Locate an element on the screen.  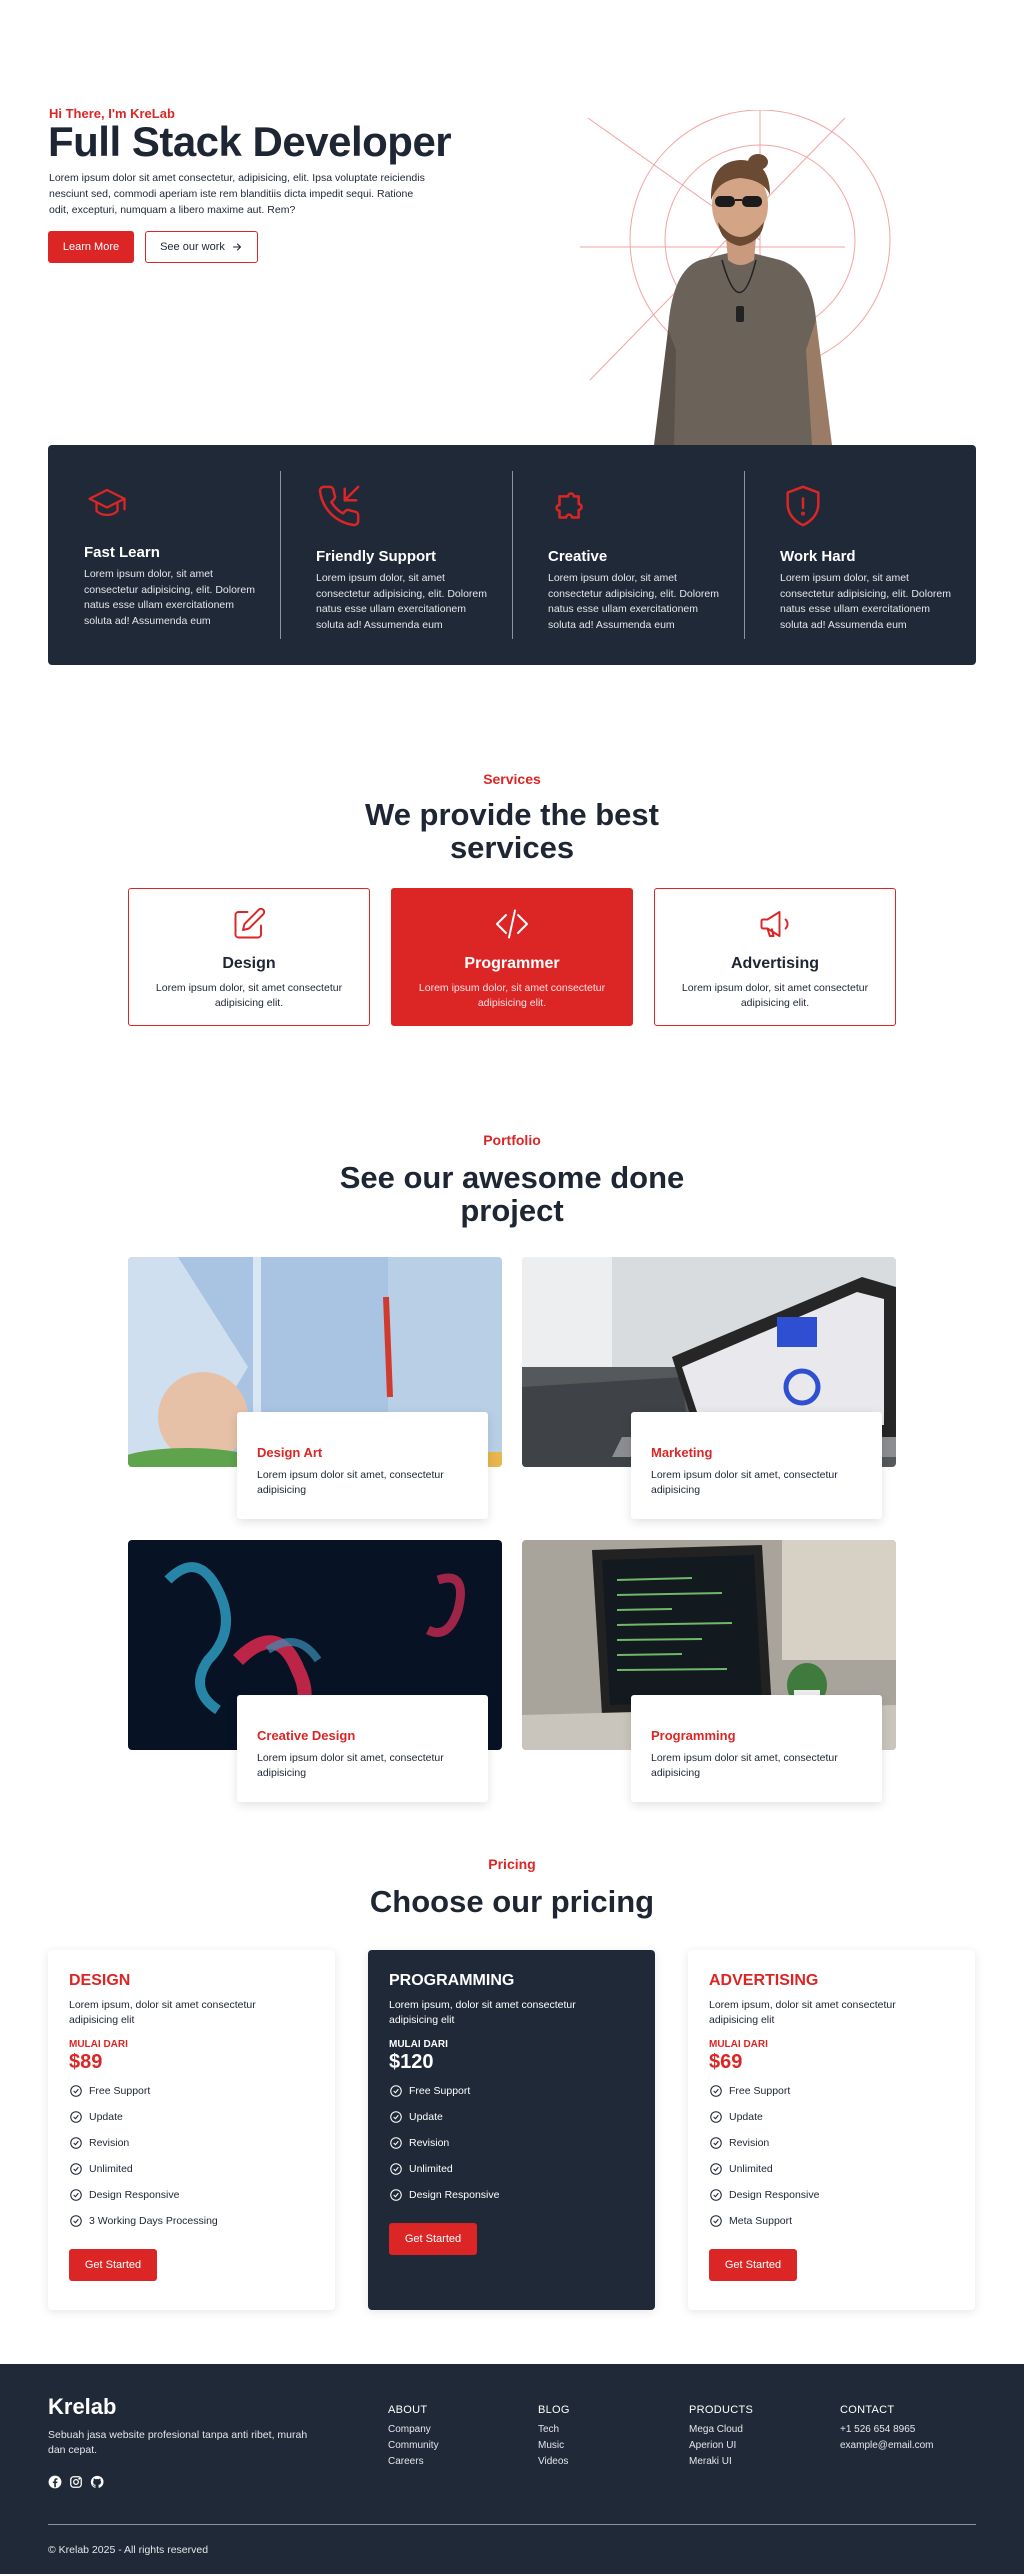
footer-brand: Krelab is located at coordinates (82, 2406).